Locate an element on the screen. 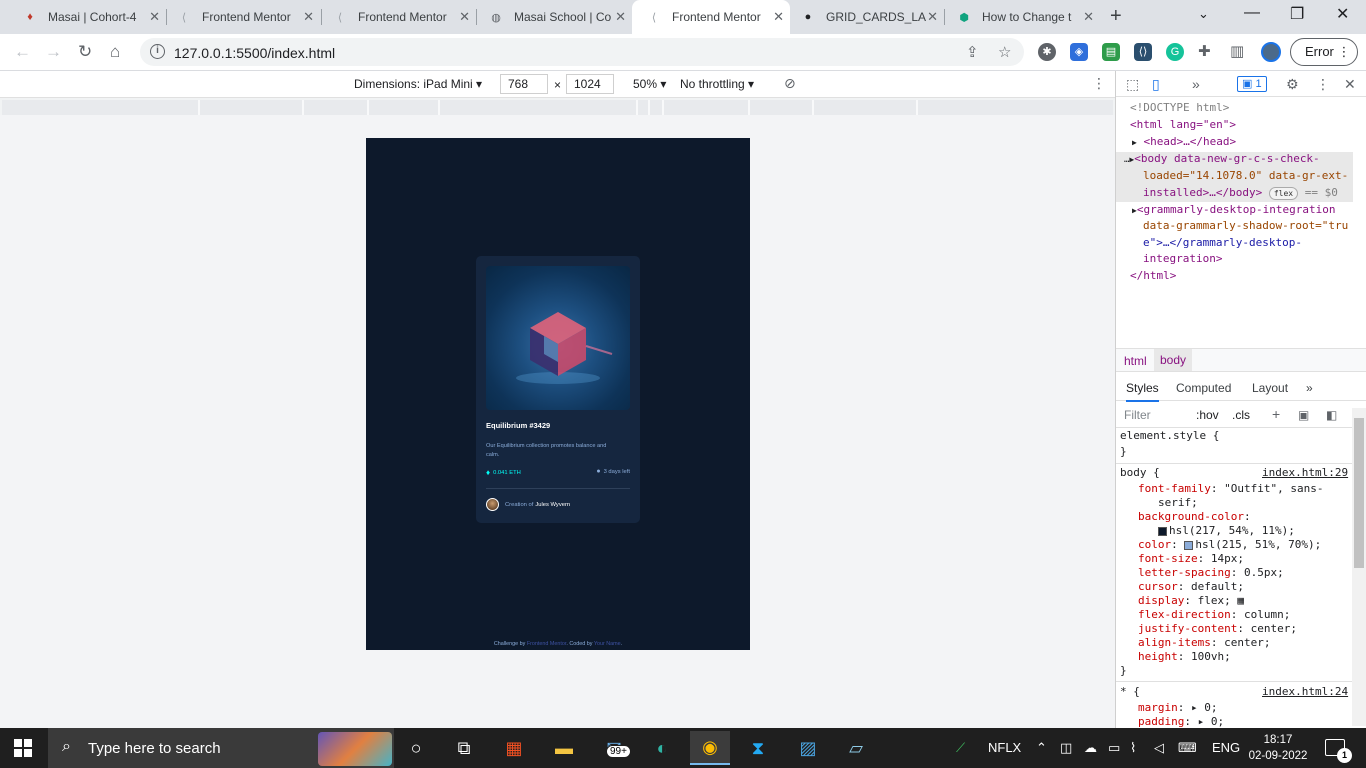  cls-toggle: .cls is located at coordinates (1241, 415).